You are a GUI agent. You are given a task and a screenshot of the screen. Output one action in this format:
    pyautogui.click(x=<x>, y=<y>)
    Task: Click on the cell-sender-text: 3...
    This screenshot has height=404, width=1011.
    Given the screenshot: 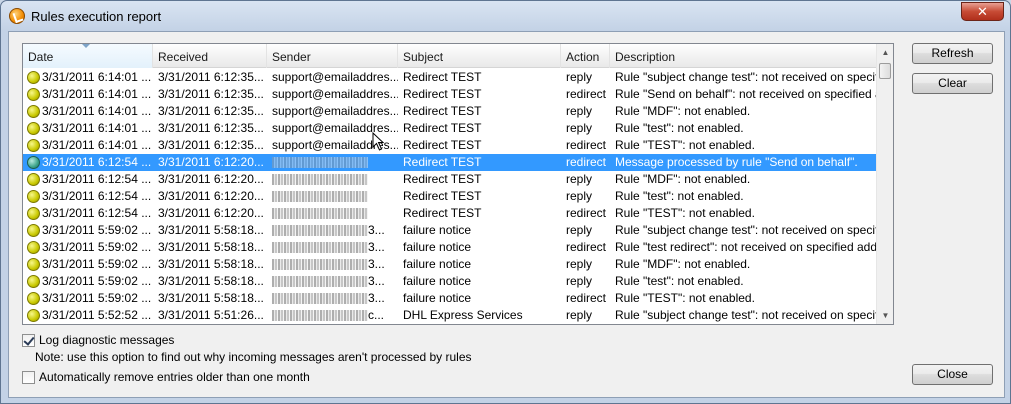 What is the action you would take?
    pyautogui.click(x=376, y=230)
    